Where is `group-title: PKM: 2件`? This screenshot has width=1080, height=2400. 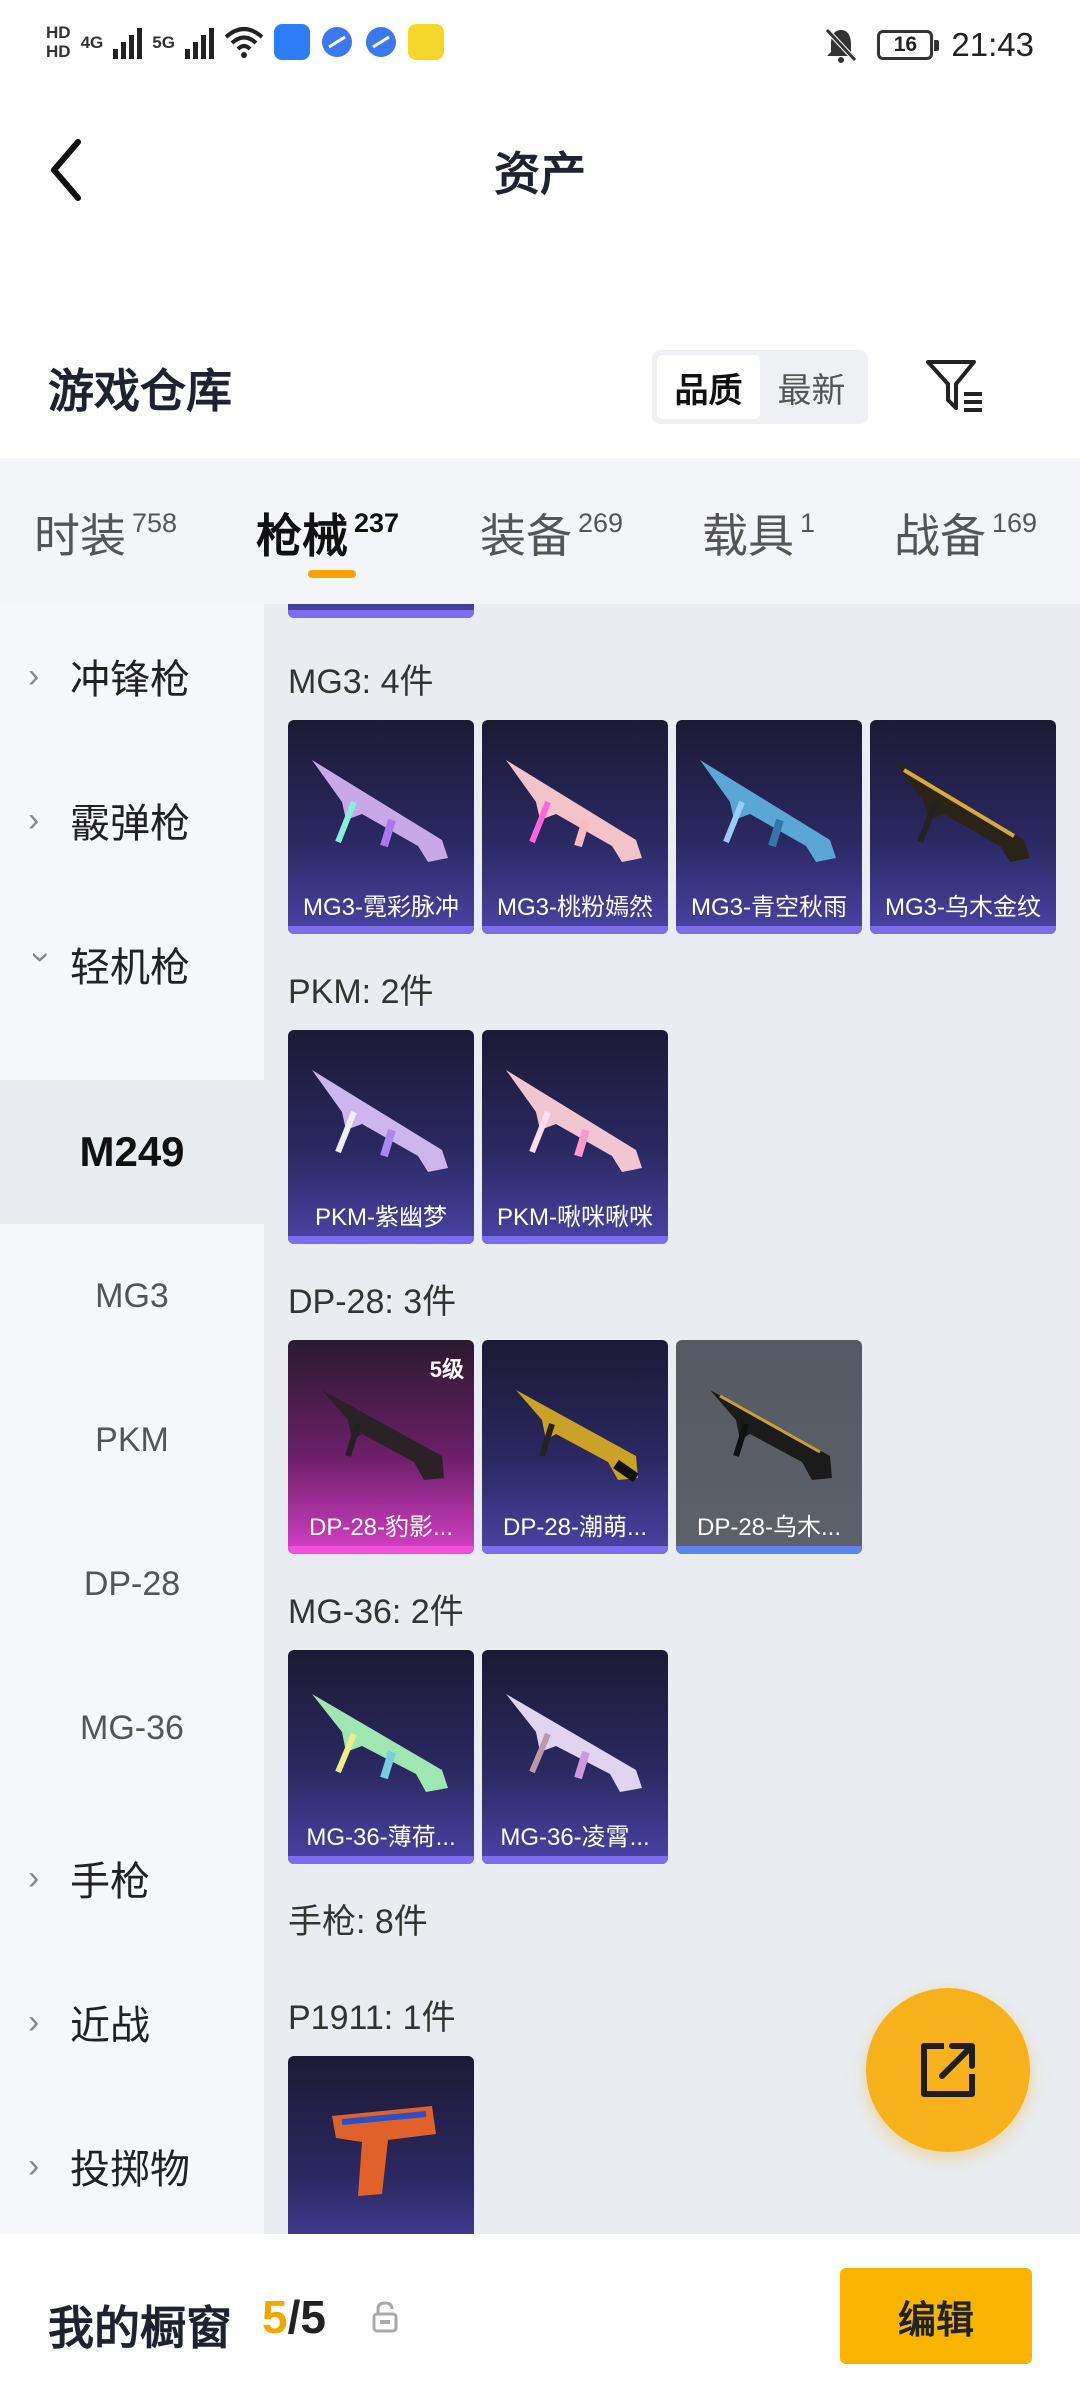
group-title: PKM: 2件 is located at coordinates (361, 992).